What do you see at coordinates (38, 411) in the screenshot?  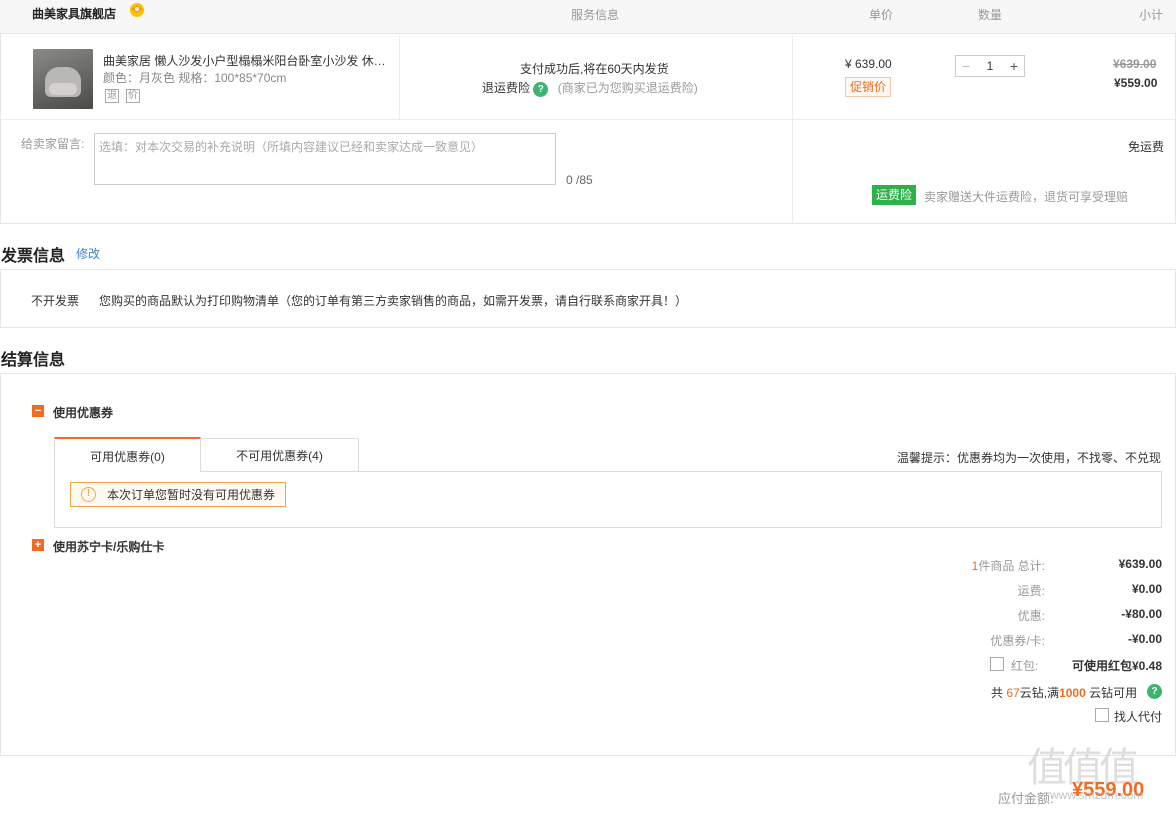 I see `collapse-icon: −` at bounding box center [38, 411].